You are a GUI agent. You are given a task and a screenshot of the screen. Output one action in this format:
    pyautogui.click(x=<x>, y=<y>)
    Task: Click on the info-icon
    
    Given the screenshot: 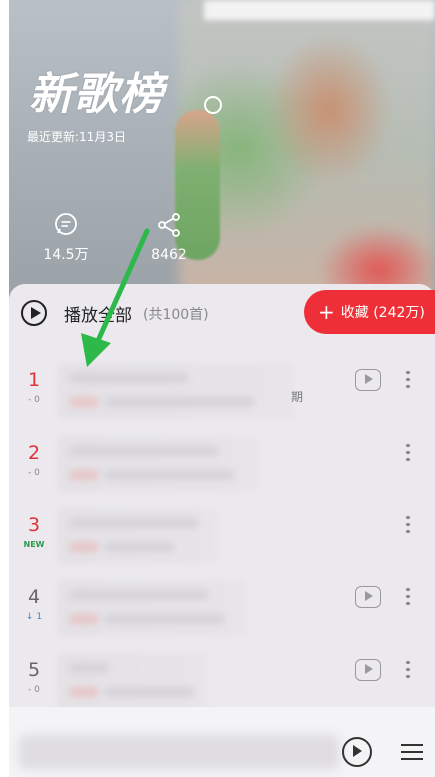 What is the action you would take?
    pyautogui.click(x=213, y=105)
    